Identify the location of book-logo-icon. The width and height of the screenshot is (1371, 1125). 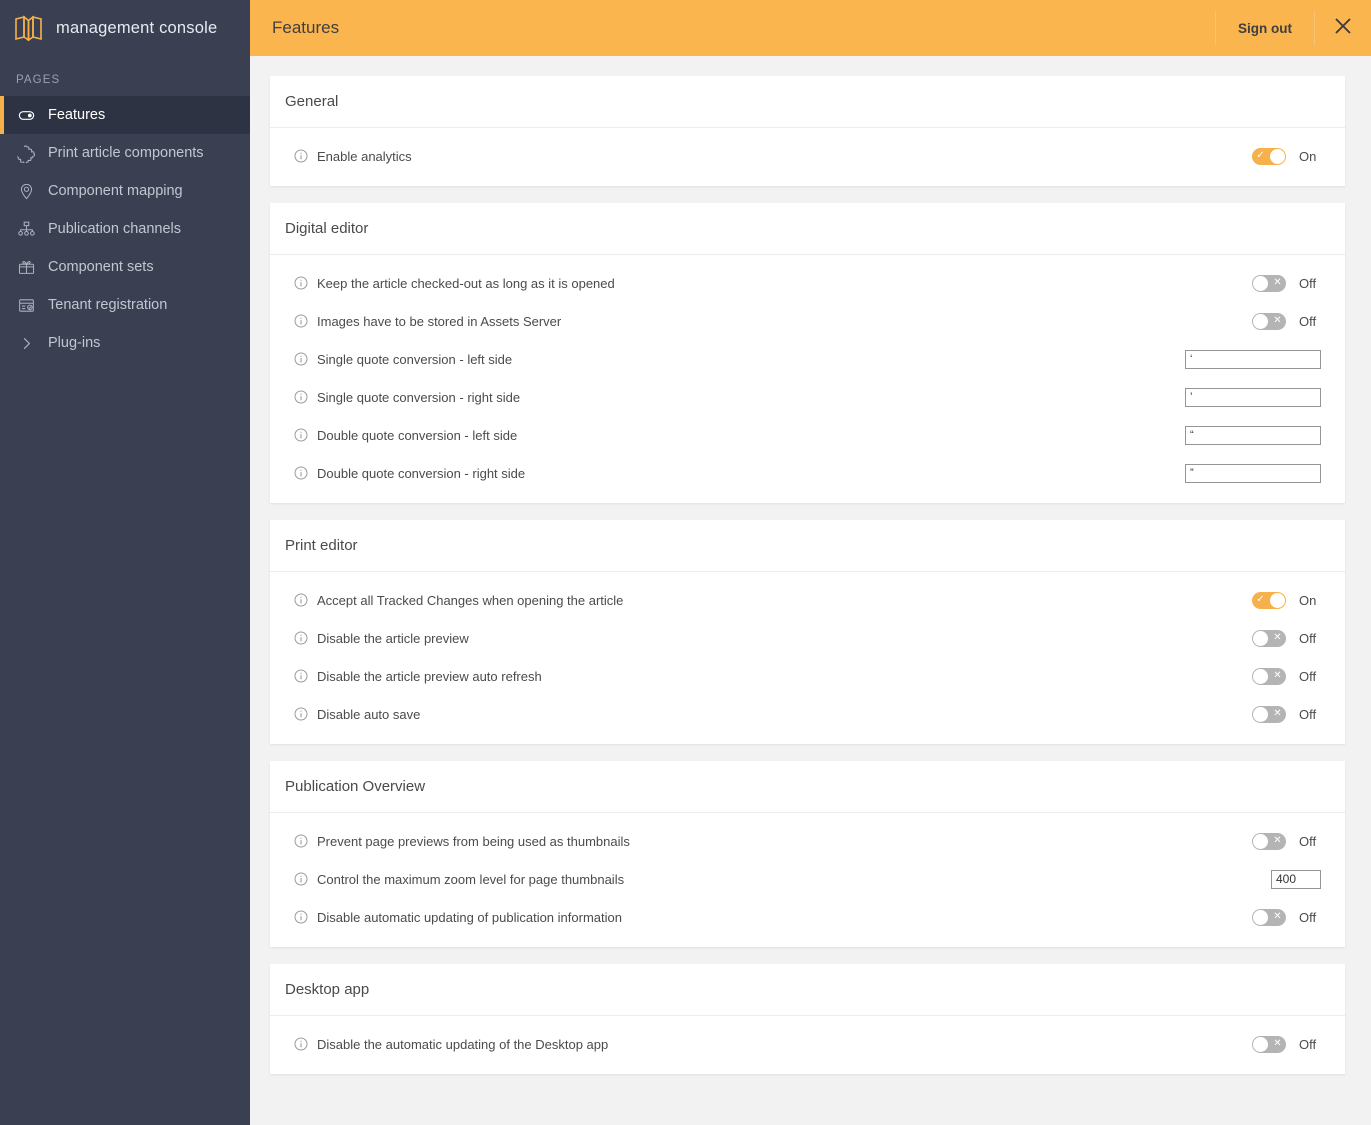
(29, 28).